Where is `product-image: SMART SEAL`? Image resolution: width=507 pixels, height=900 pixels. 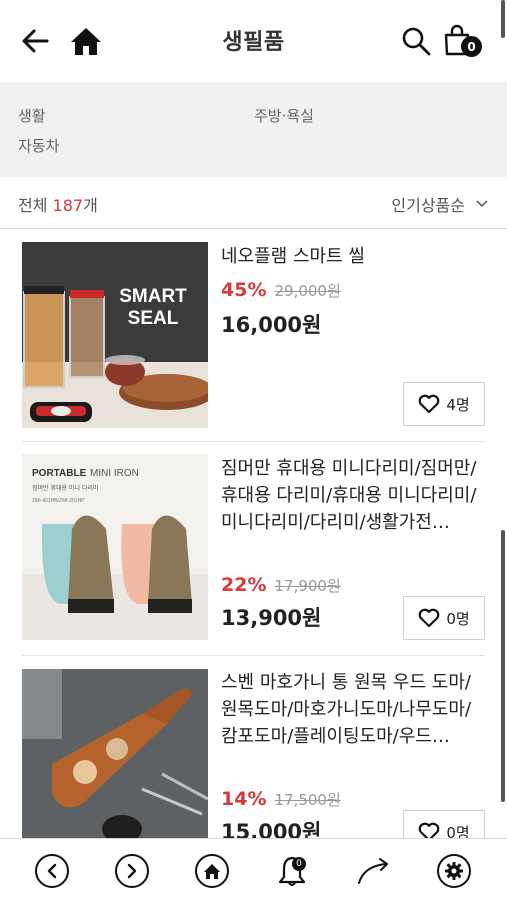
product-image: SMART SEAL is located at coordinates (115, 335).